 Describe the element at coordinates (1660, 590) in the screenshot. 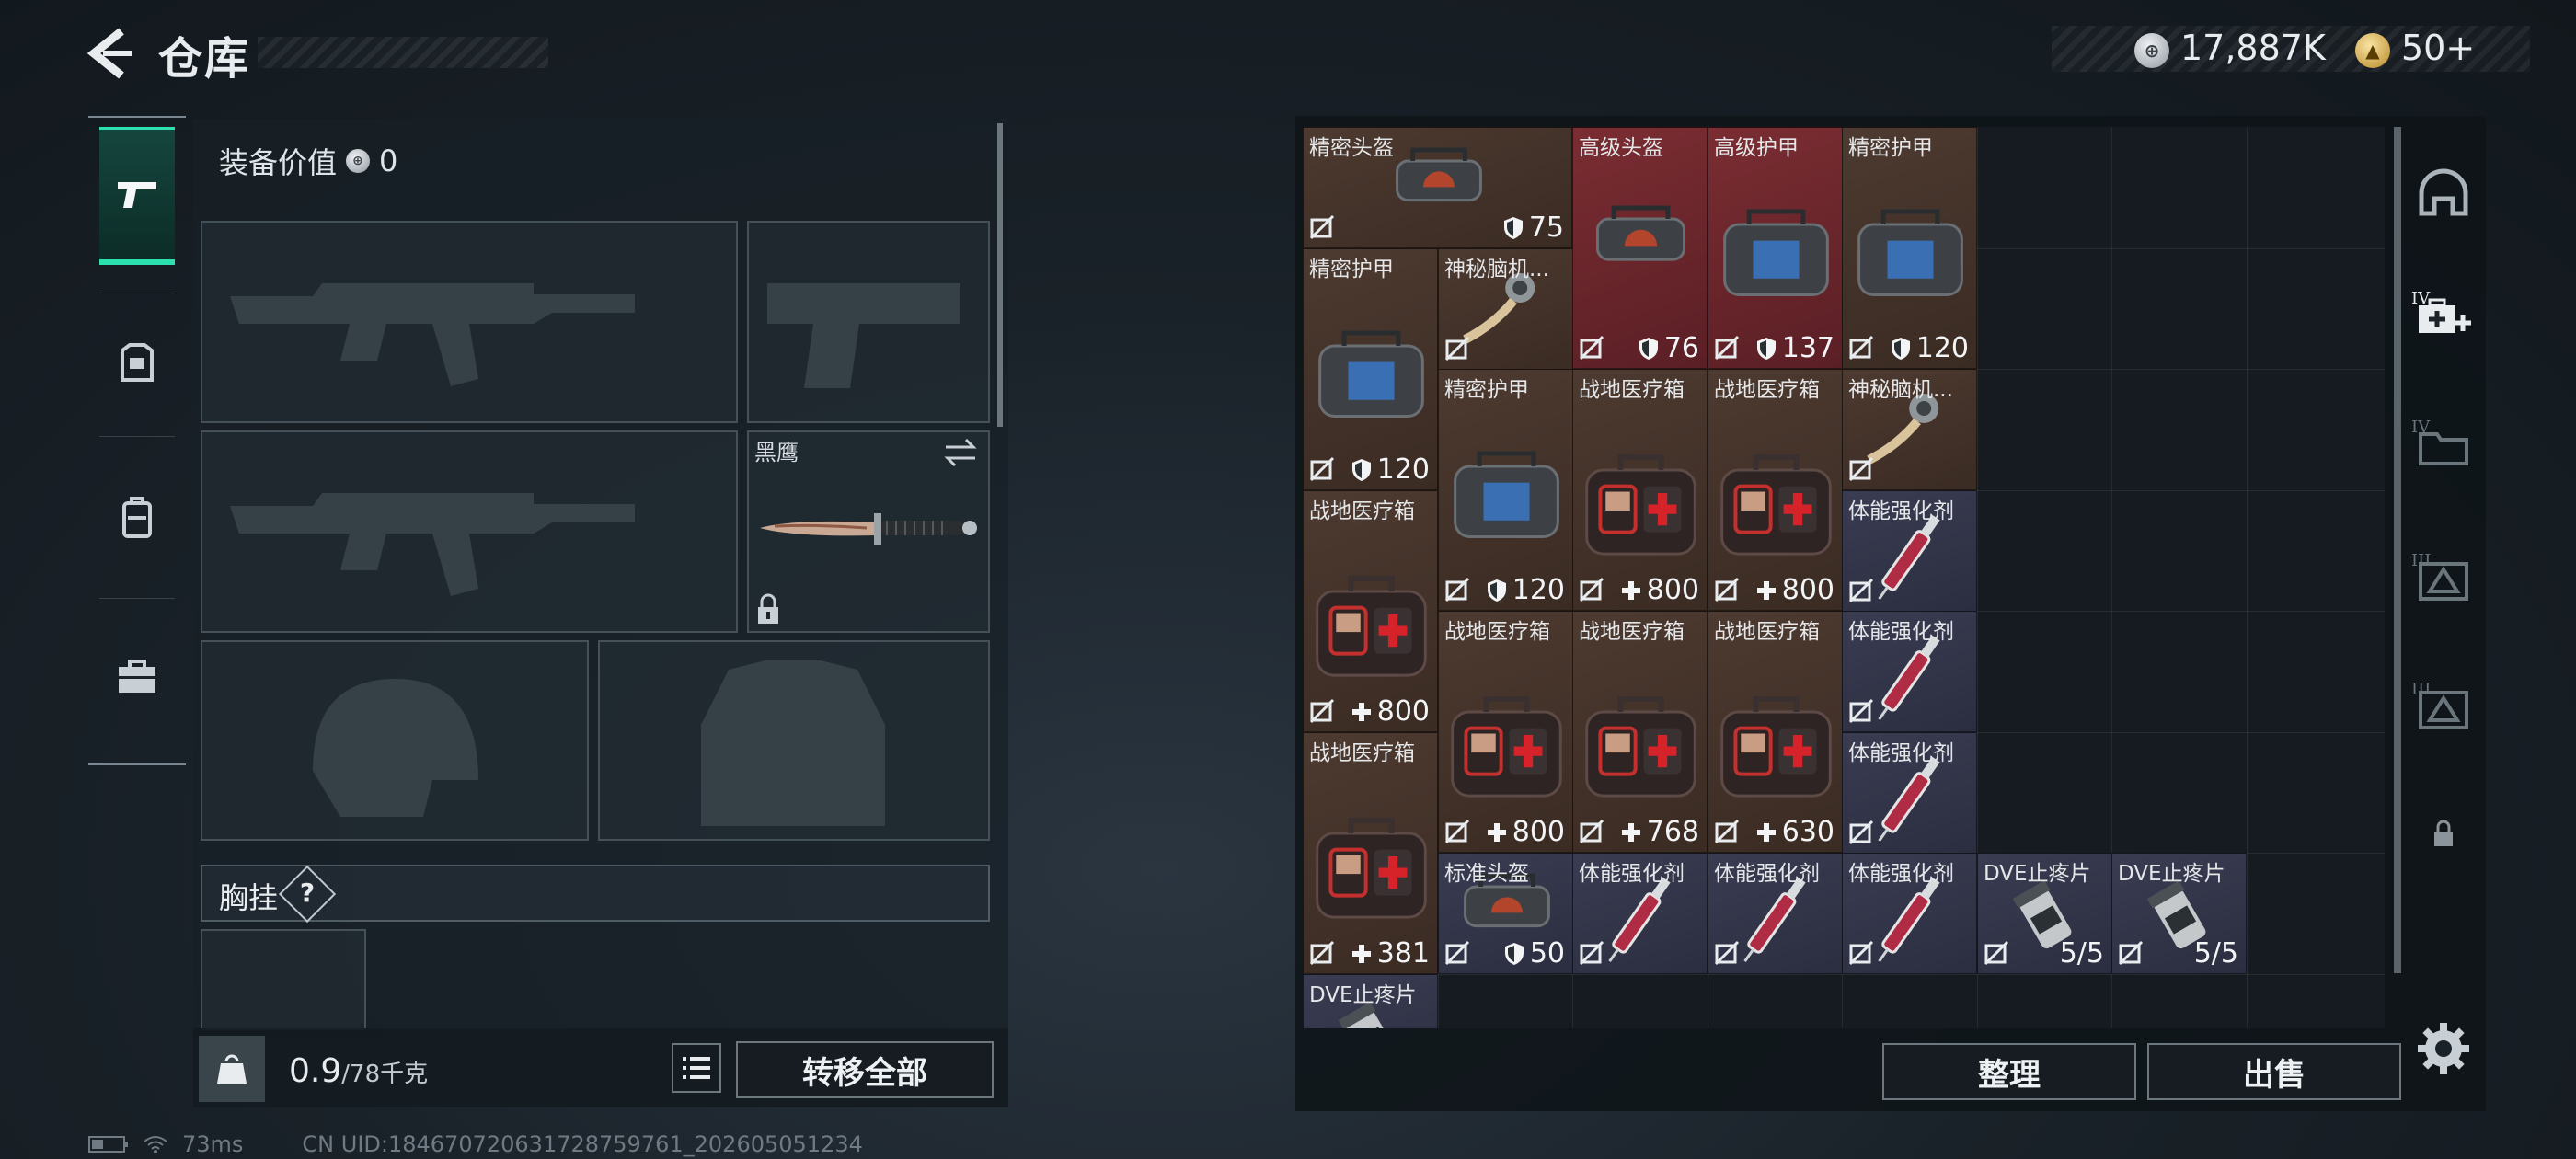

I see `item-value: 800` at that location.